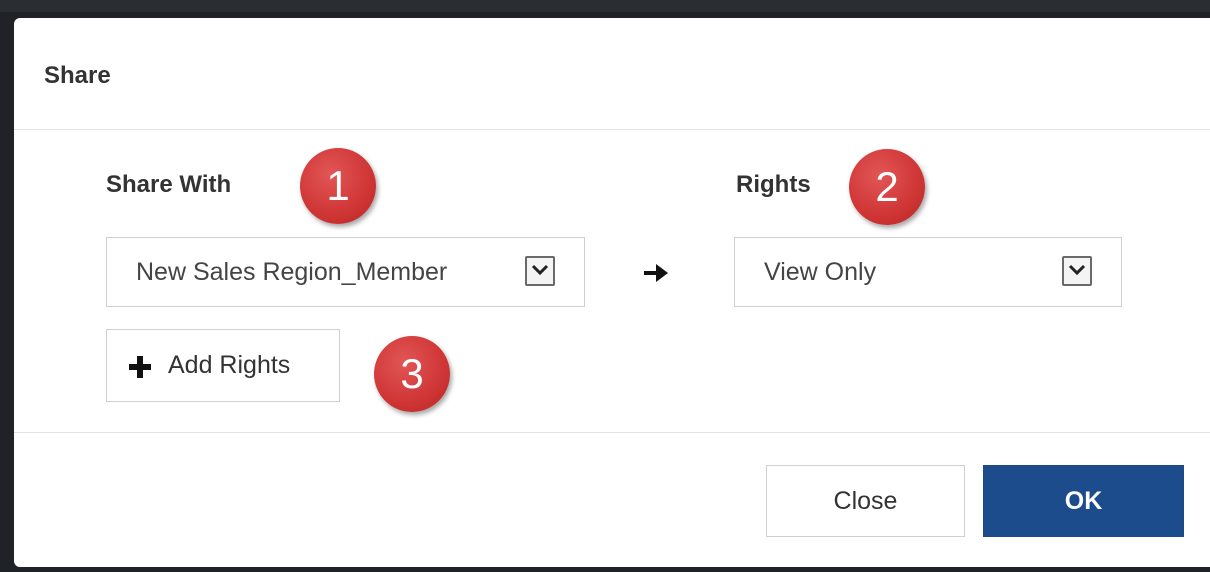 The width and height of the screenshot is (1210, 572). Describe the element at coordinates (77, 75) in the screenshot. I see `dialog-title: Share` at that location.